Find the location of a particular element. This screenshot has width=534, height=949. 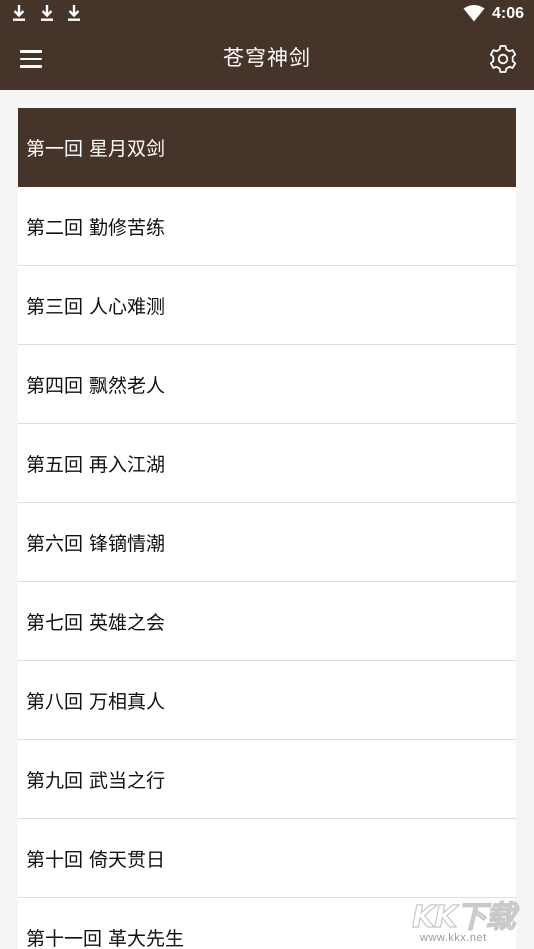

chapter-label: 第十回 倚天贯日 is located at coordinates (96, 859).